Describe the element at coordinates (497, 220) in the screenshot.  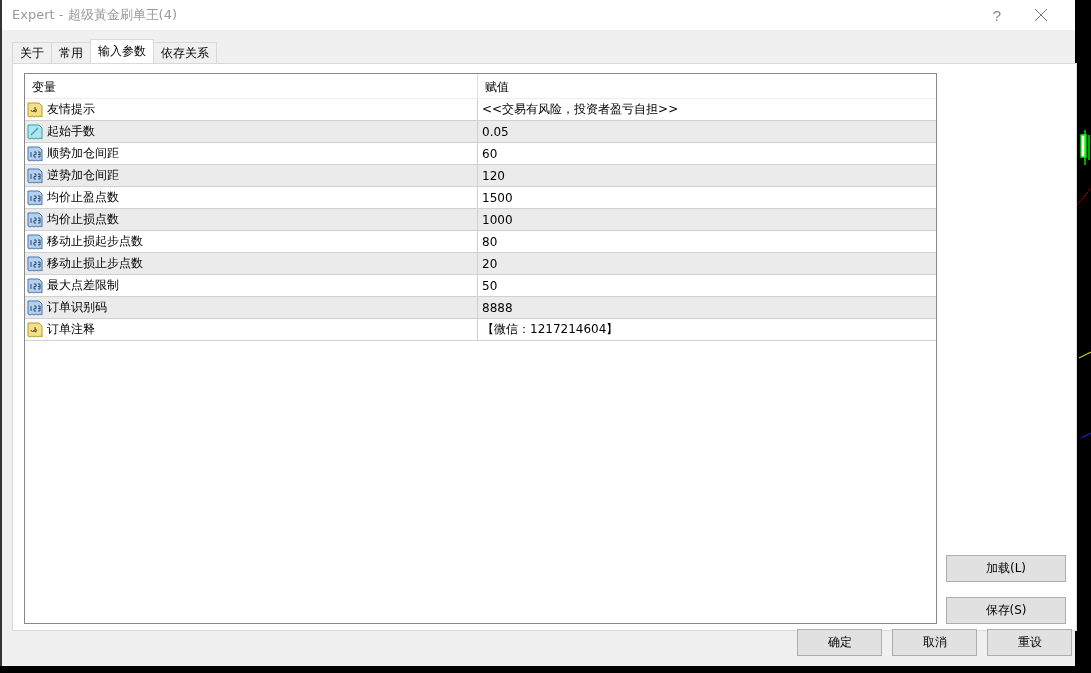
I see `parameter-value: 1000` at that location.